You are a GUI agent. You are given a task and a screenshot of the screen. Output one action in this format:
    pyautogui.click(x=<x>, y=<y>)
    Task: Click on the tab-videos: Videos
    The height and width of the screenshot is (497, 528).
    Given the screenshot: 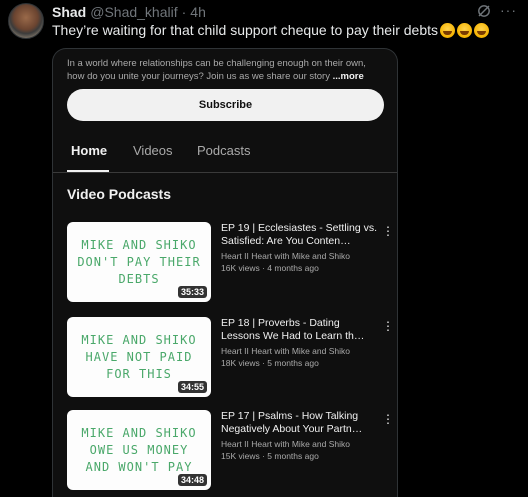 What is the action you would take?
    pyautogui.click(x=153, y=150)
    